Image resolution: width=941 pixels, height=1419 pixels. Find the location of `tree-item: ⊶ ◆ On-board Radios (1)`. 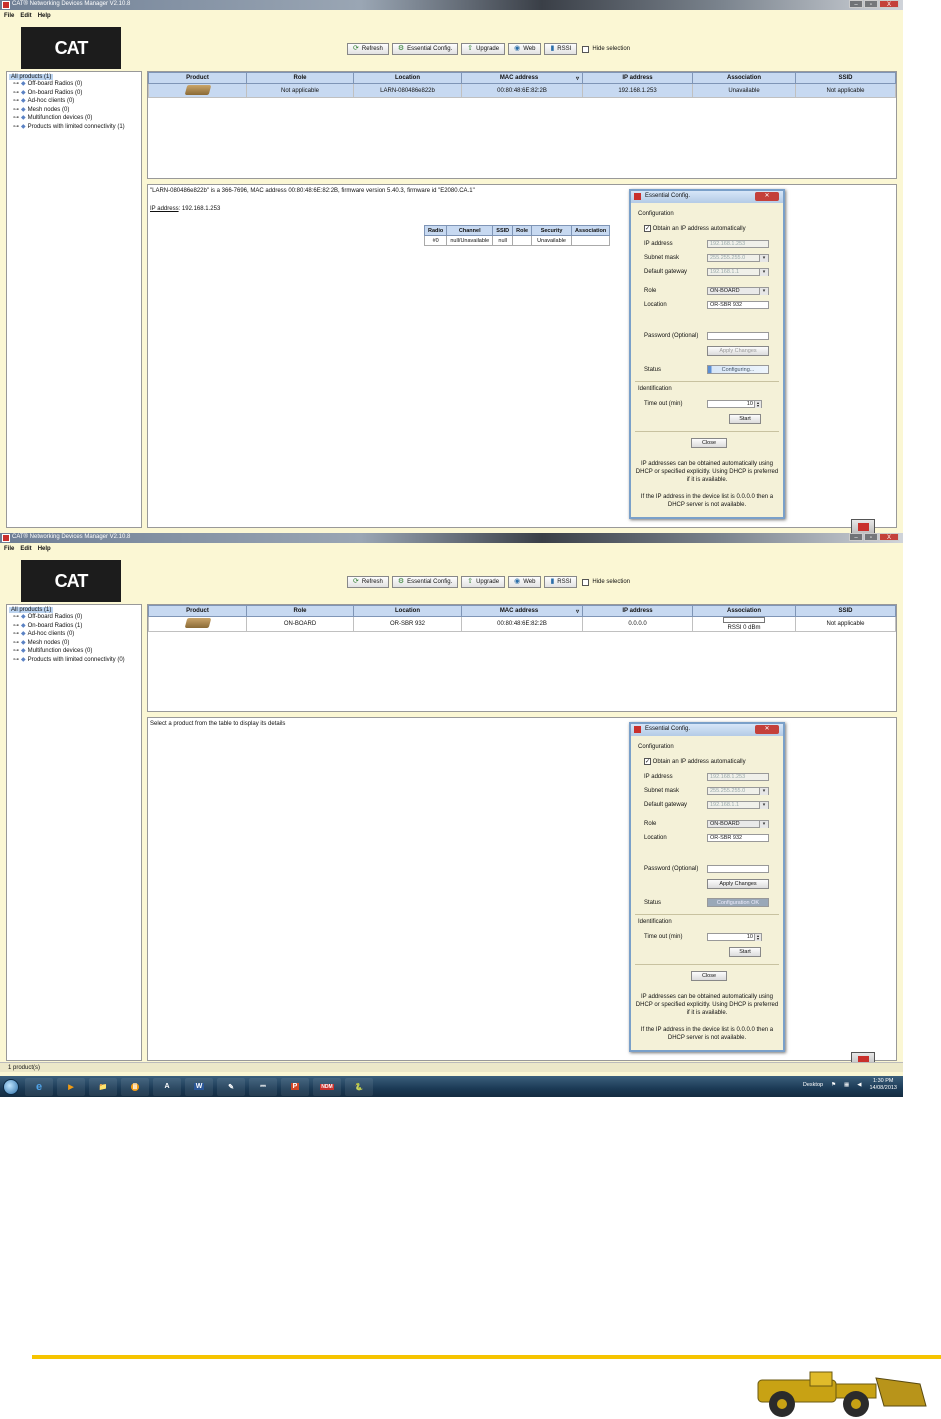

tree-item: ⊶ ◆ On-board Radios (1) is located at coordinates (74, 626).